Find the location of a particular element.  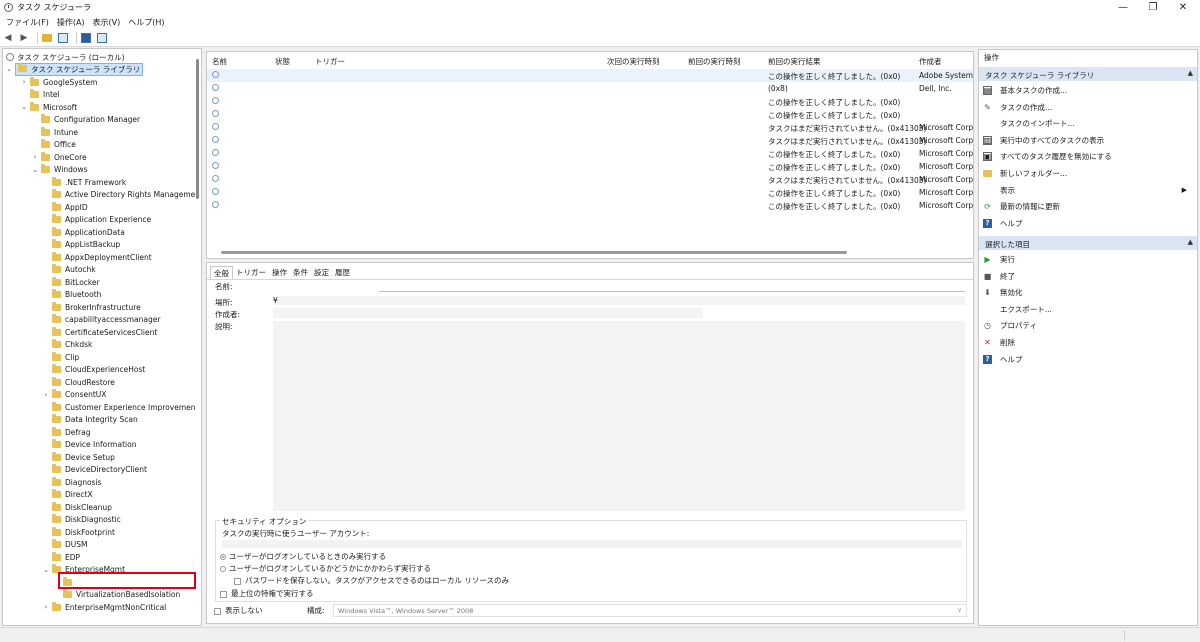

action-item: ⟳ 最新の情報に更新 is located at coordinates (1021, 206).